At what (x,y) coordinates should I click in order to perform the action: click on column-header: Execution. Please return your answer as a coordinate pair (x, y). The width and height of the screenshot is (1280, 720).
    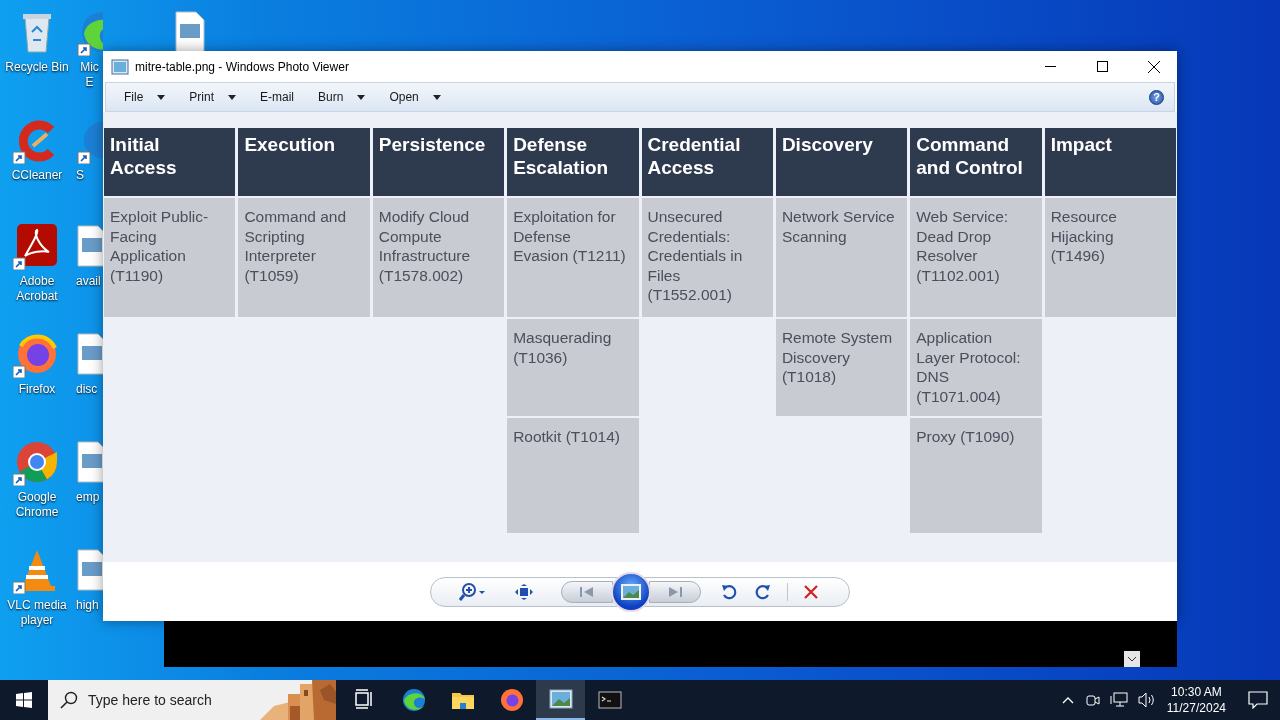
    Looking at the image, I should click on (304, 162).